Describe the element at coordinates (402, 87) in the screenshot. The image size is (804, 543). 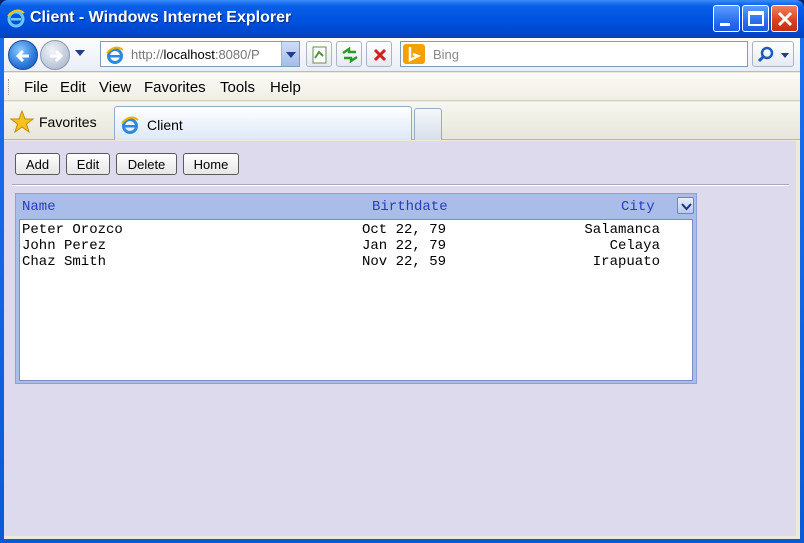
I see `menu-bar: File Edit View Favorites Tools Help` at that location.